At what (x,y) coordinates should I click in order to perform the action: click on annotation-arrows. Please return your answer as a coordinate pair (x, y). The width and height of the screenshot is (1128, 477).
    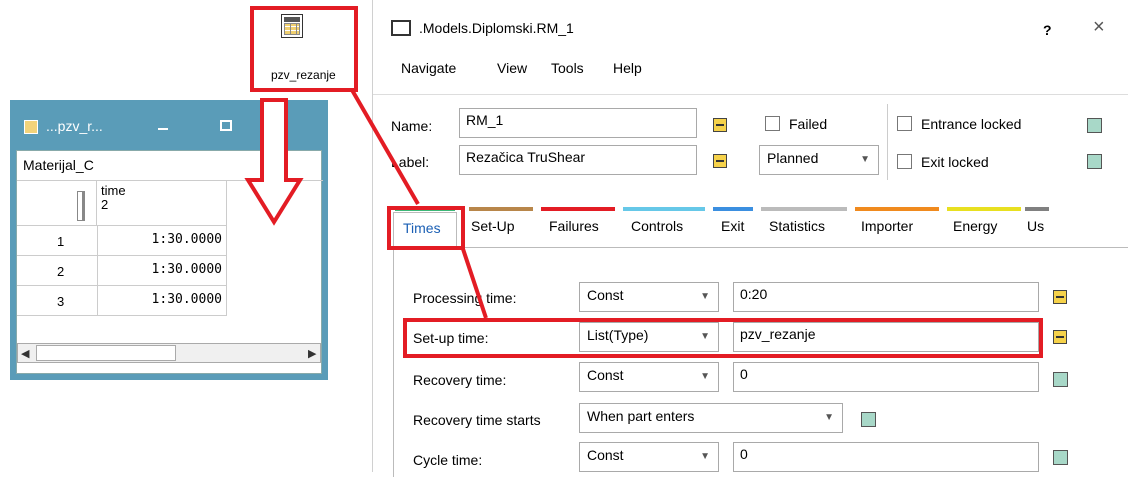
    Looking at the image, I should click on (366, 203).